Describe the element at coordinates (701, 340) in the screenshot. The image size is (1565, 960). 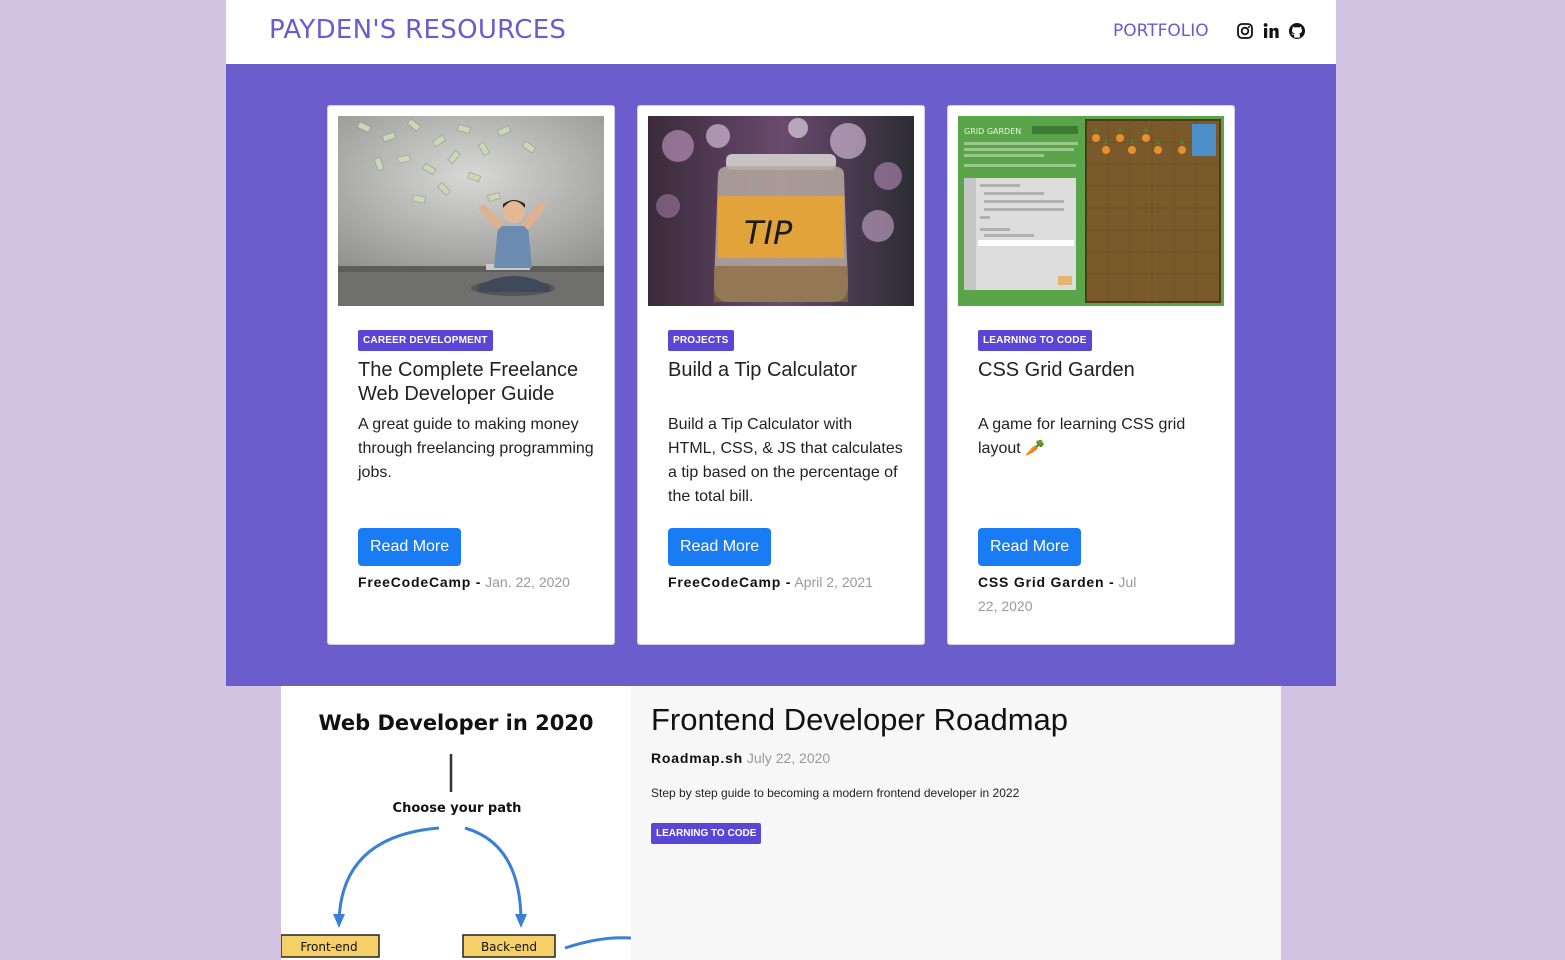
I see `category-badge: PROJECTS` at that location.